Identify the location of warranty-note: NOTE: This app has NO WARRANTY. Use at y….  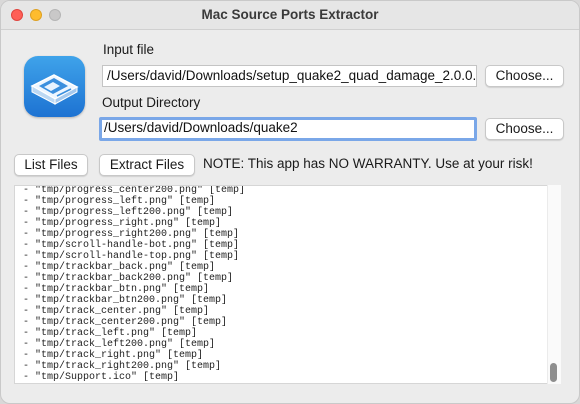
(368, 163).